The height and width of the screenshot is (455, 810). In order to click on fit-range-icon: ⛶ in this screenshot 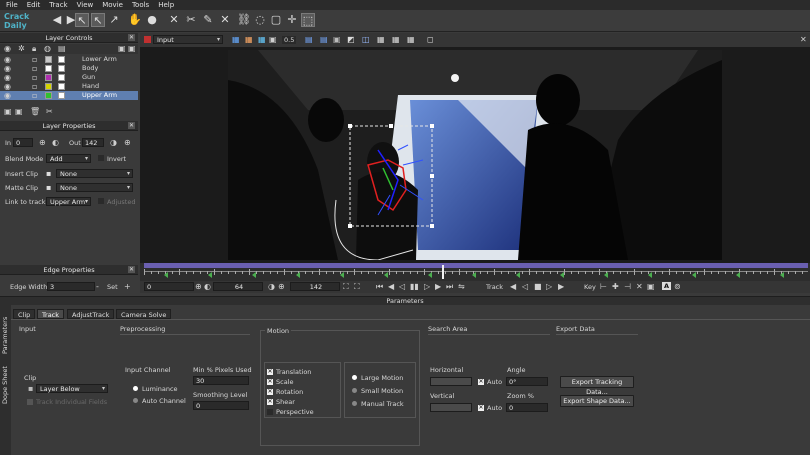, I will do `click(346, 287)`.